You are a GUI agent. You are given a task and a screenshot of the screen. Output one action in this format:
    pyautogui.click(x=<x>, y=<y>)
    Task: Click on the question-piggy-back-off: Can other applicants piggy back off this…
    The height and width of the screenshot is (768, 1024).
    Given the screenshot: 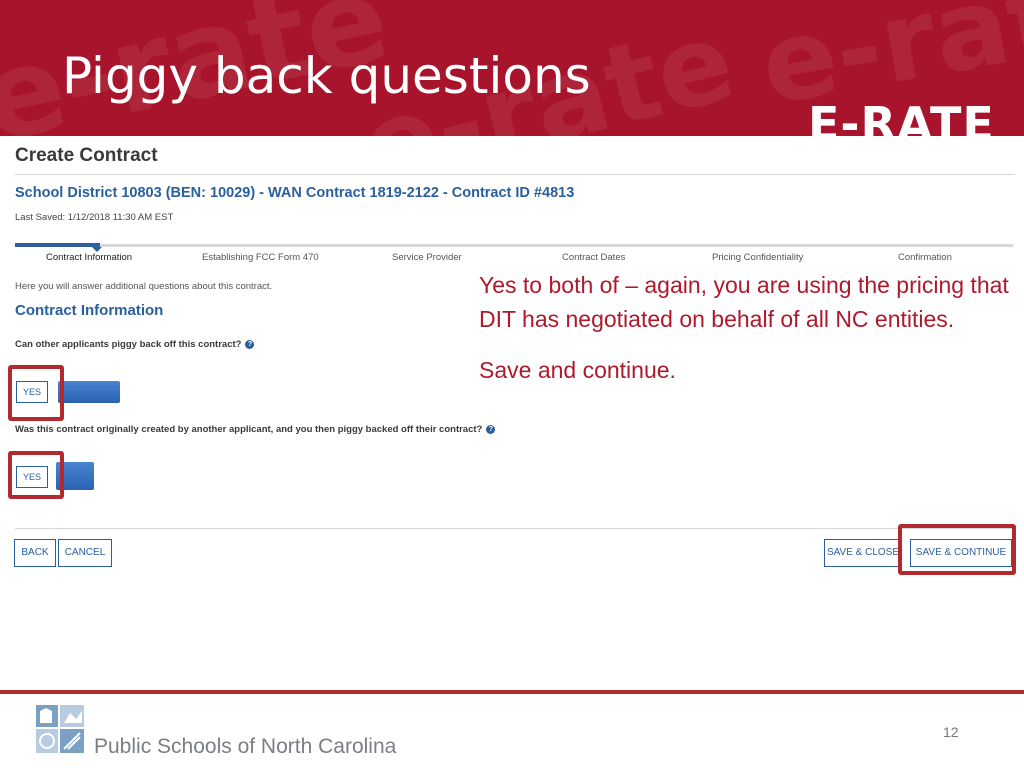 What is the action you would take?
    pyautogui.click(x=135, y=344)
    